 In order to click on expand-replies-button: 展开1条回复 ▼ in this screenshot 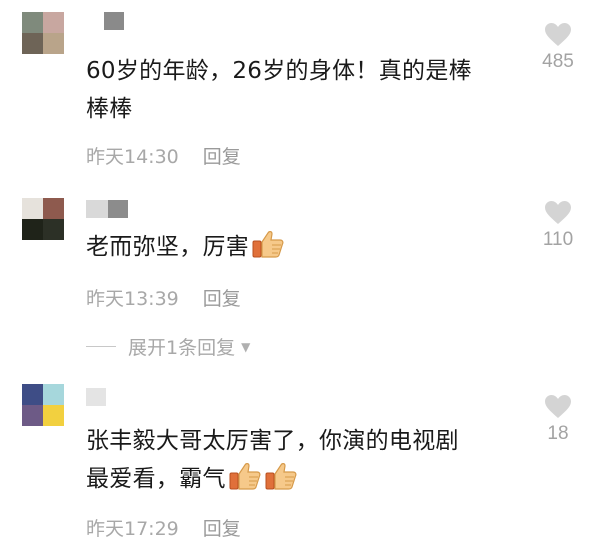, I will do `click(168, 346)`.